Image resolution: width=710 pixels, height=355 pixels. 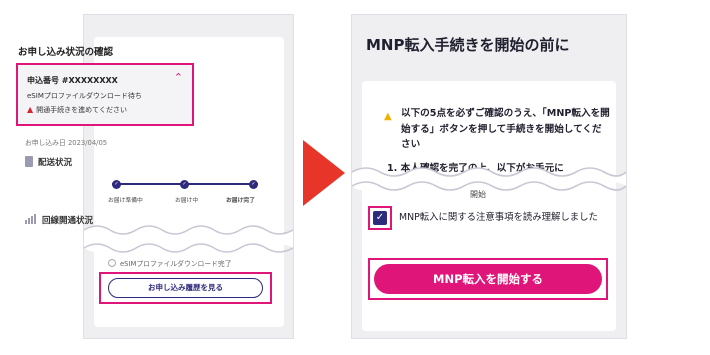 I want to click on application-status: eSIMプロファイルダウンロード待ち, so click(x=84, y=96).